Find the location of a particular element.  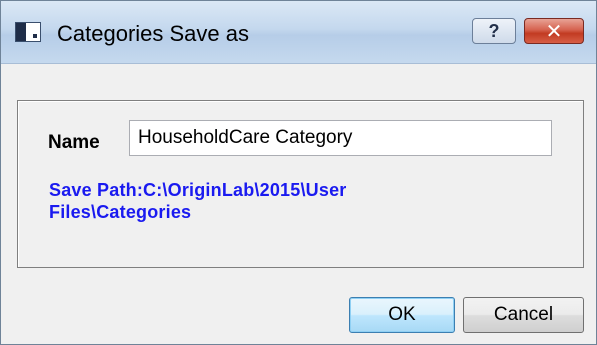

window-app-icon is located at coordinates (28, 32).